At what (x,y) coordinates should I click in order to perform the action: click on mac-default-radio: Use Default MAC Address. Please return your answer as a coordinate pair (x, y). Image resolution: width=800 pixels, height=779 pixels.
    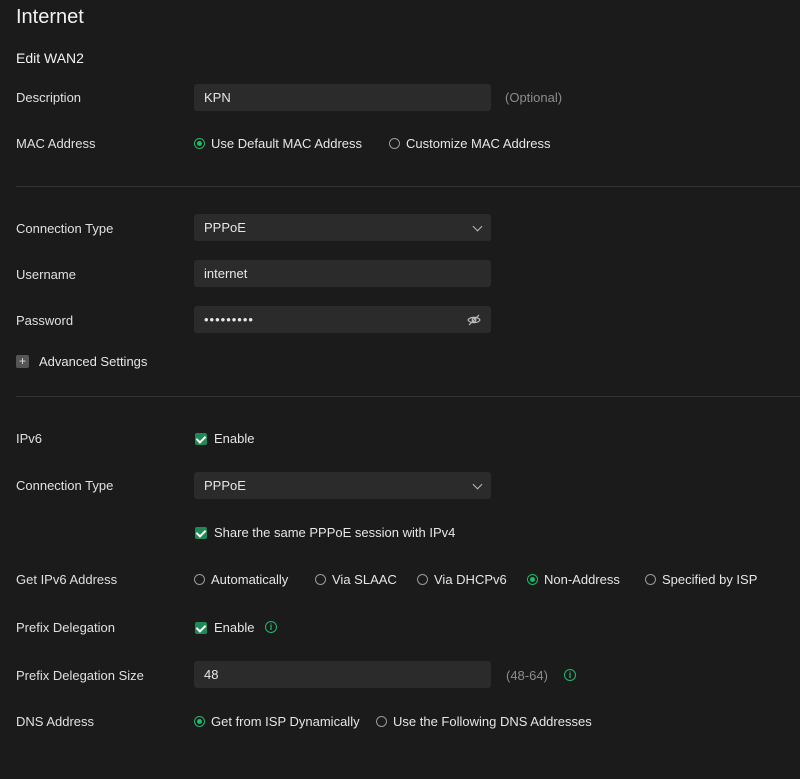
    Looking at the image, I should click on (278, 143).